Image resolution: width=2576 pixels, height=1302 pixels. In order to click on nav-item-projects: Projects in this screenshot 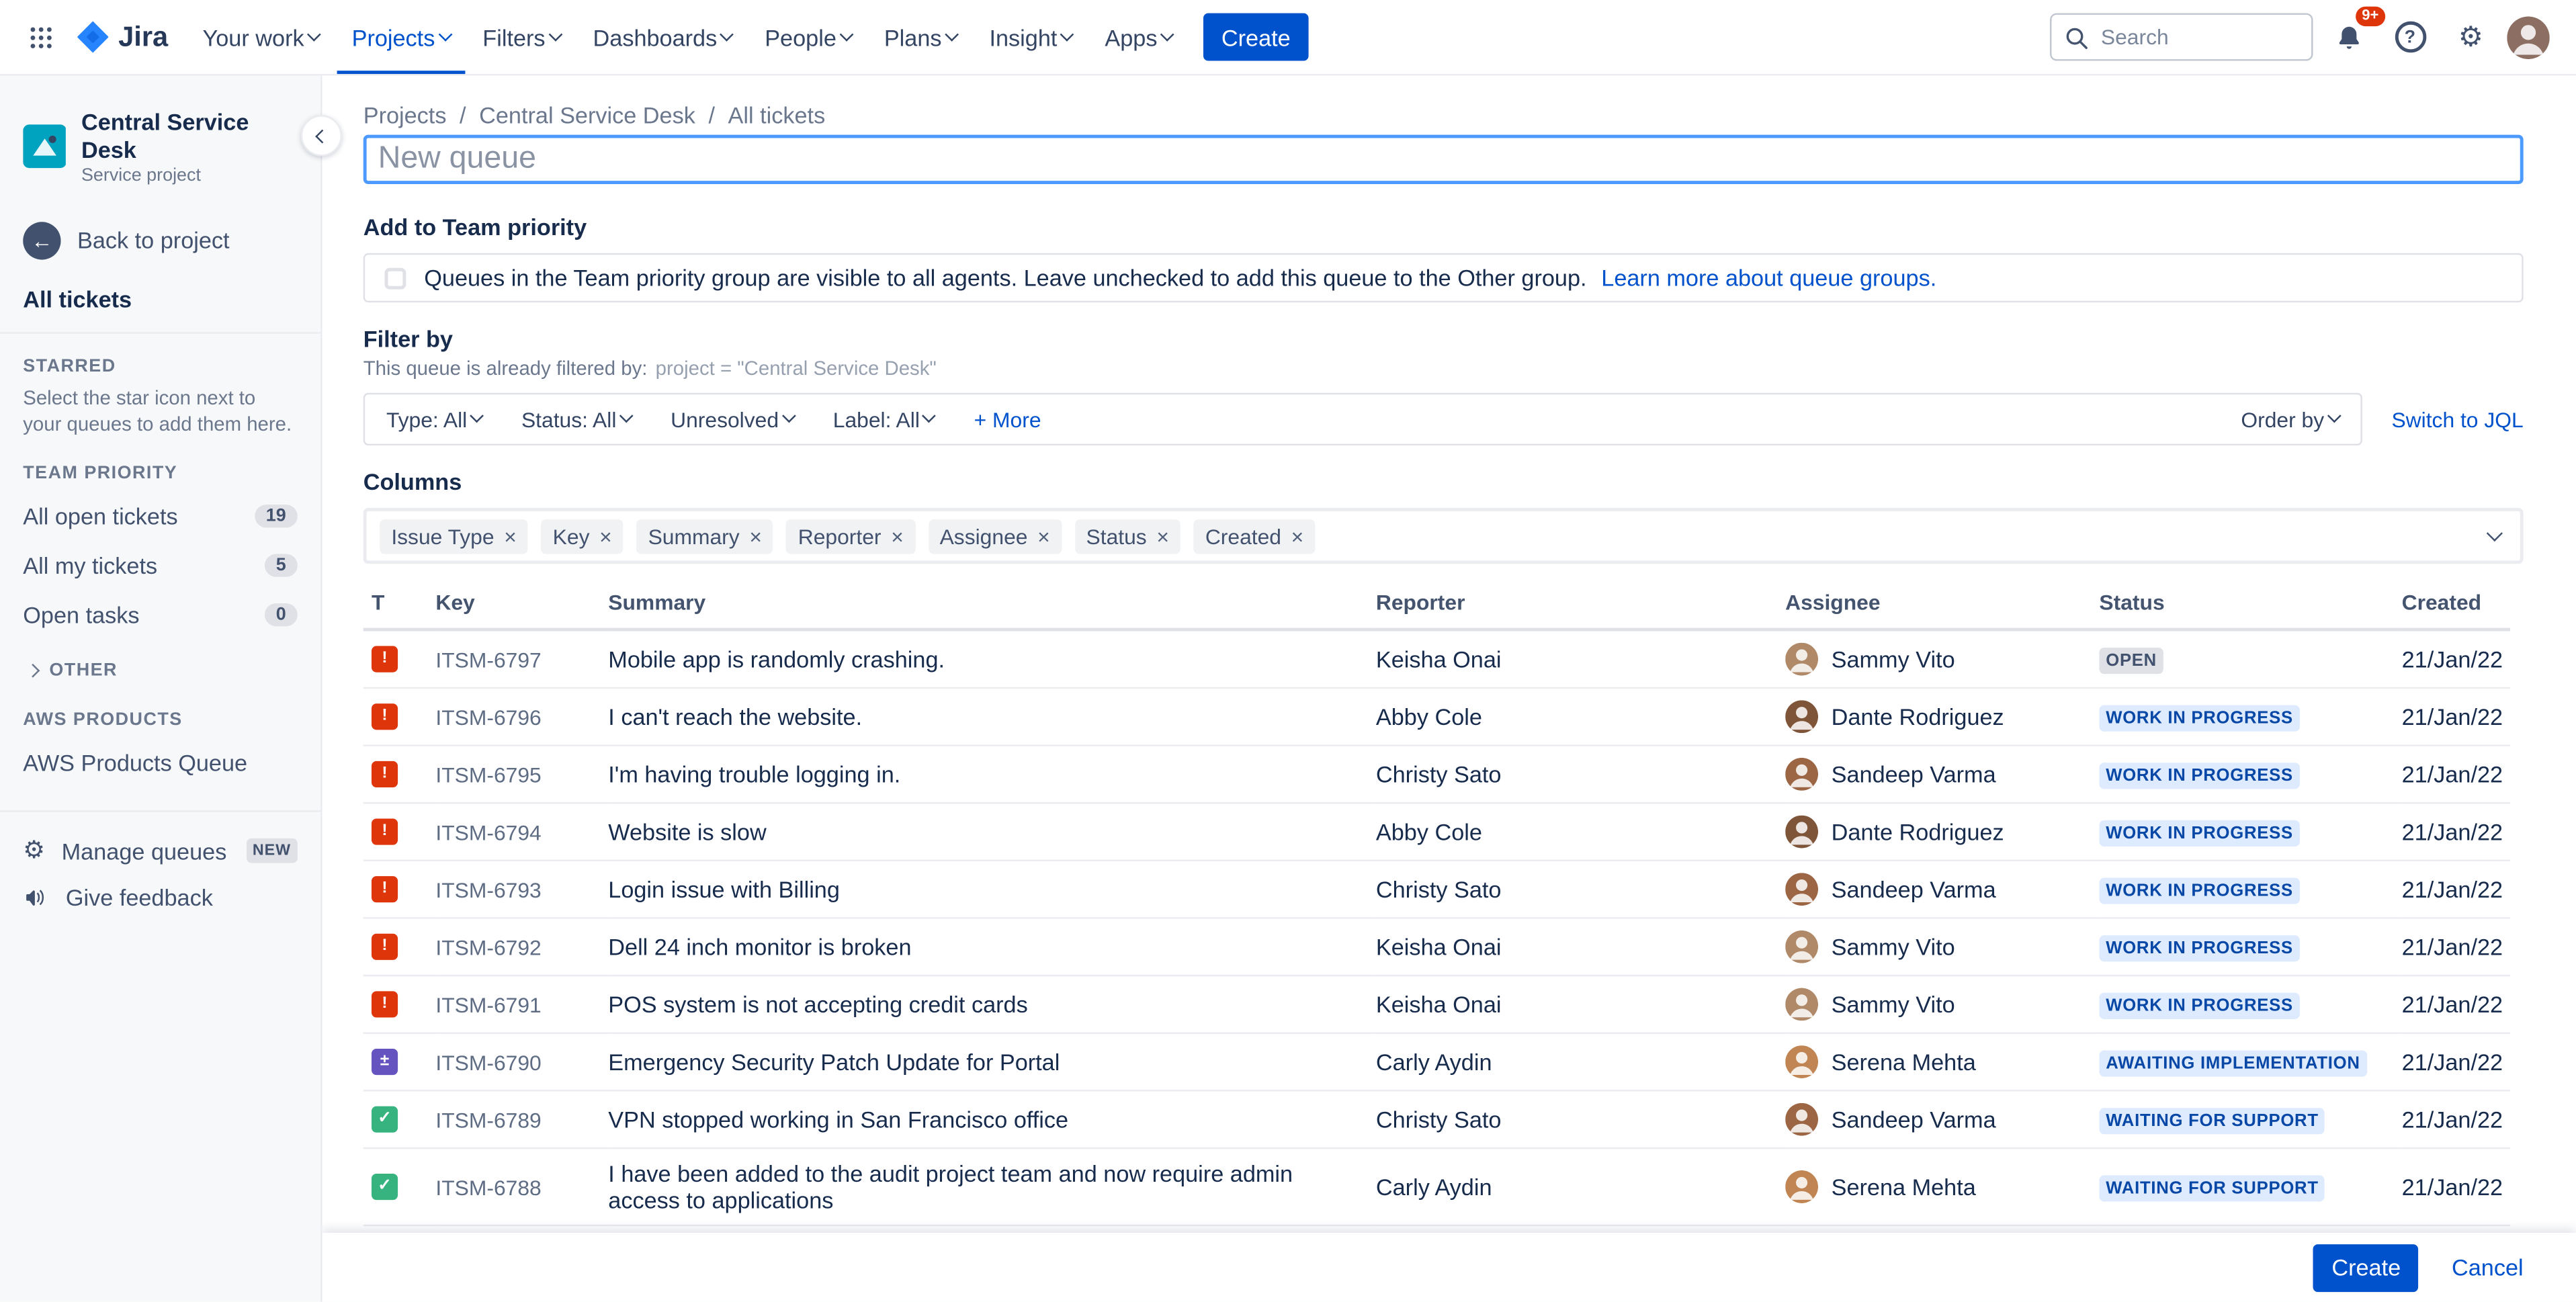, I will do `click(401, 37)`.